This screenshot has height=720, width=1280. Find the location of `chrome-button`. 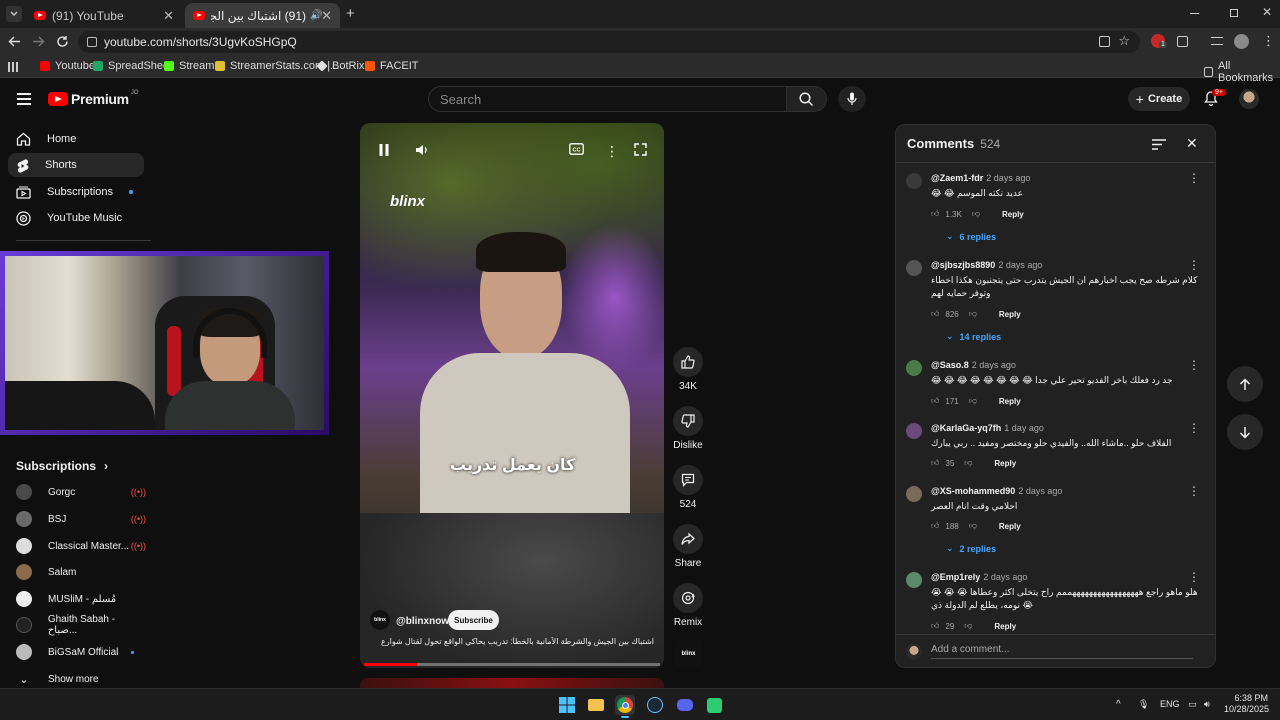

chrome-button is located at coordinates (625, 705).